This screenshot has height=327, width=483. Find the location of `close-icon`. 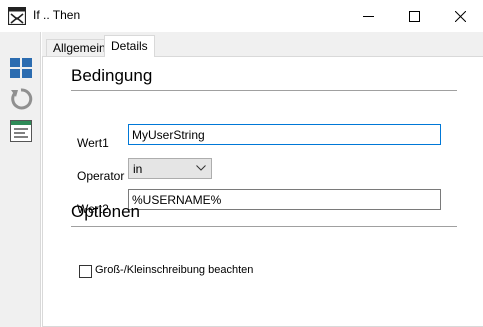

close-icon is located at coordinates (460, 16).